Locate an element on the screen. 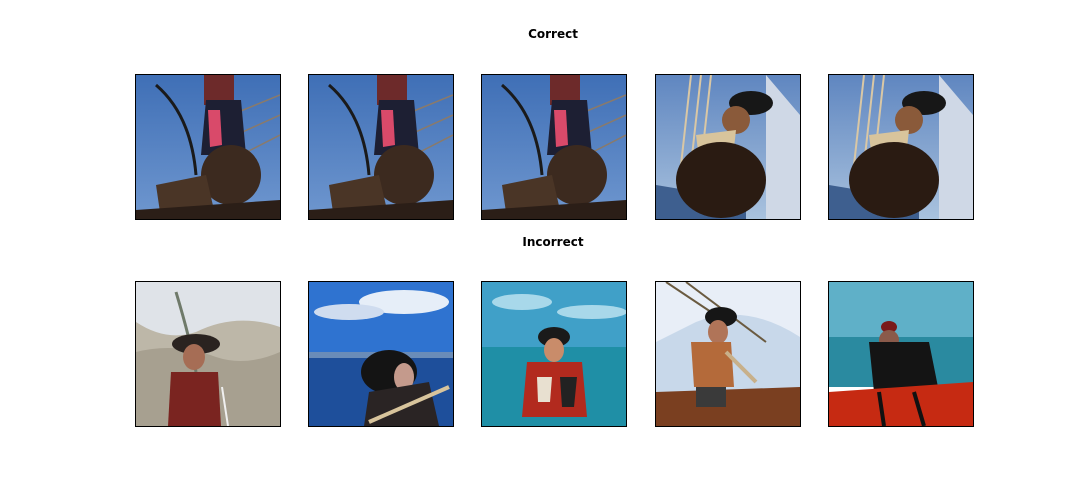  pirate-red-deck-image is located at coordinates (901, 354).